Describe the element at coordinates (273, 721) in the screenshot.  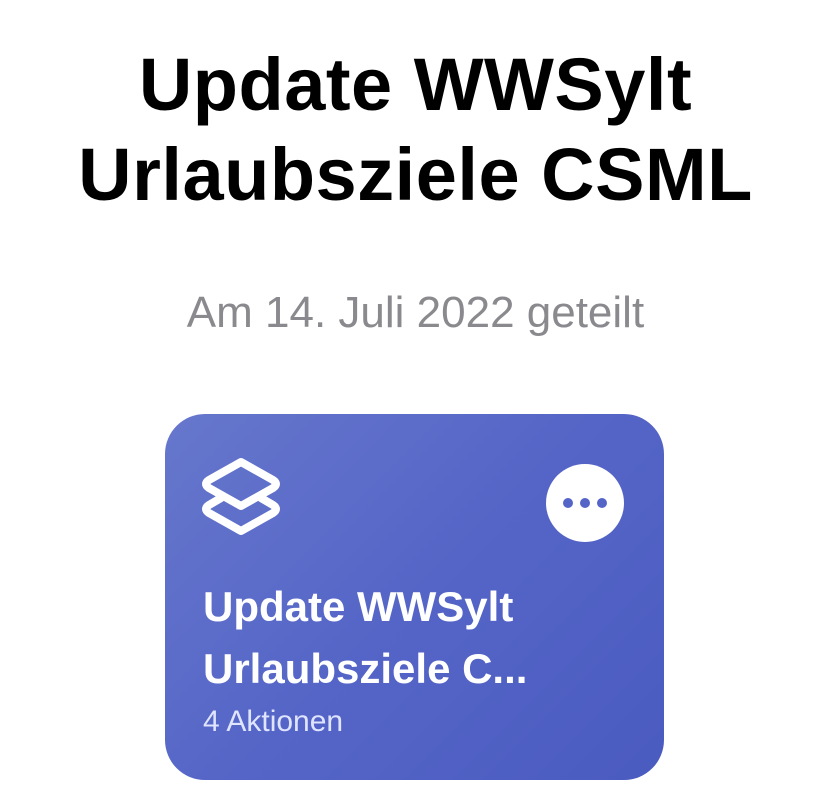
I see `action-count-label: 4 Aktionen` at that location.